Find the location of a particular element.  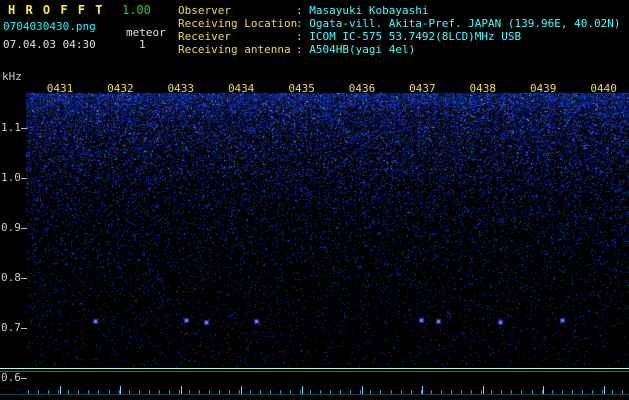

freq-label-0.6: 0.6 is located at coordinates (11, 377).